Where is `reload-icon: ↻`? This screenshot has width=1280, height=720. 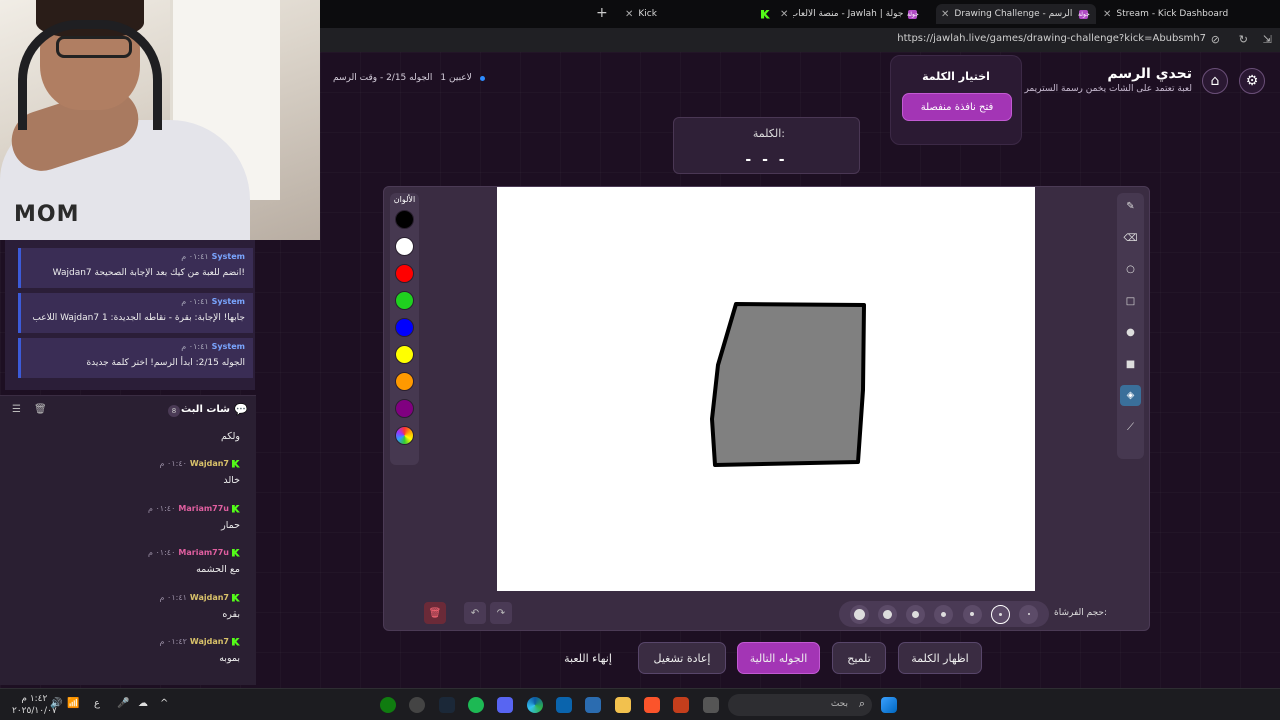 reload-icon: ↻ is located at coordinates (1243, 39).